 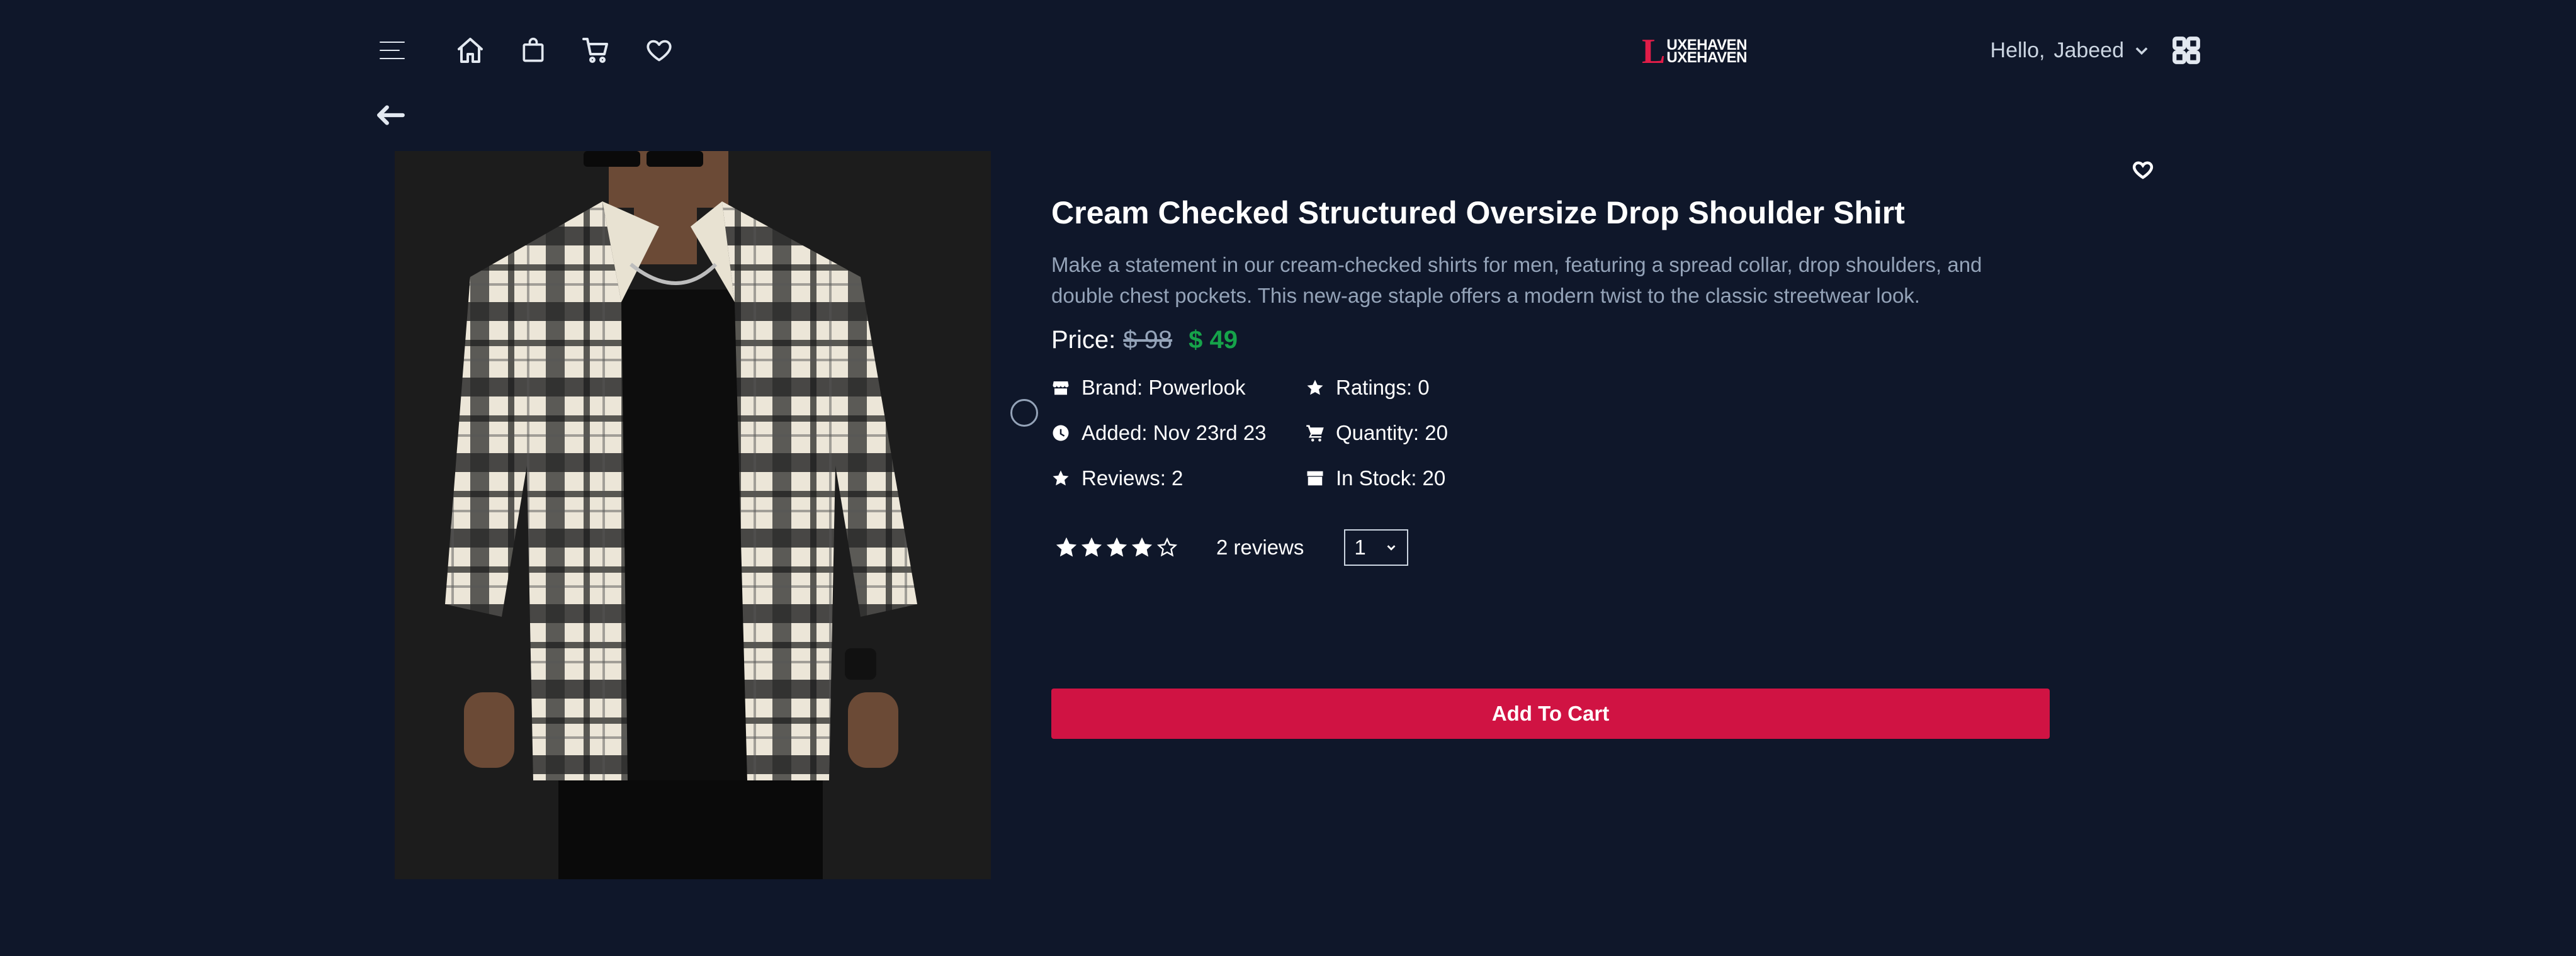 I want to click on info-reviews: Reviews: 2, so click(x=1178, y=478).